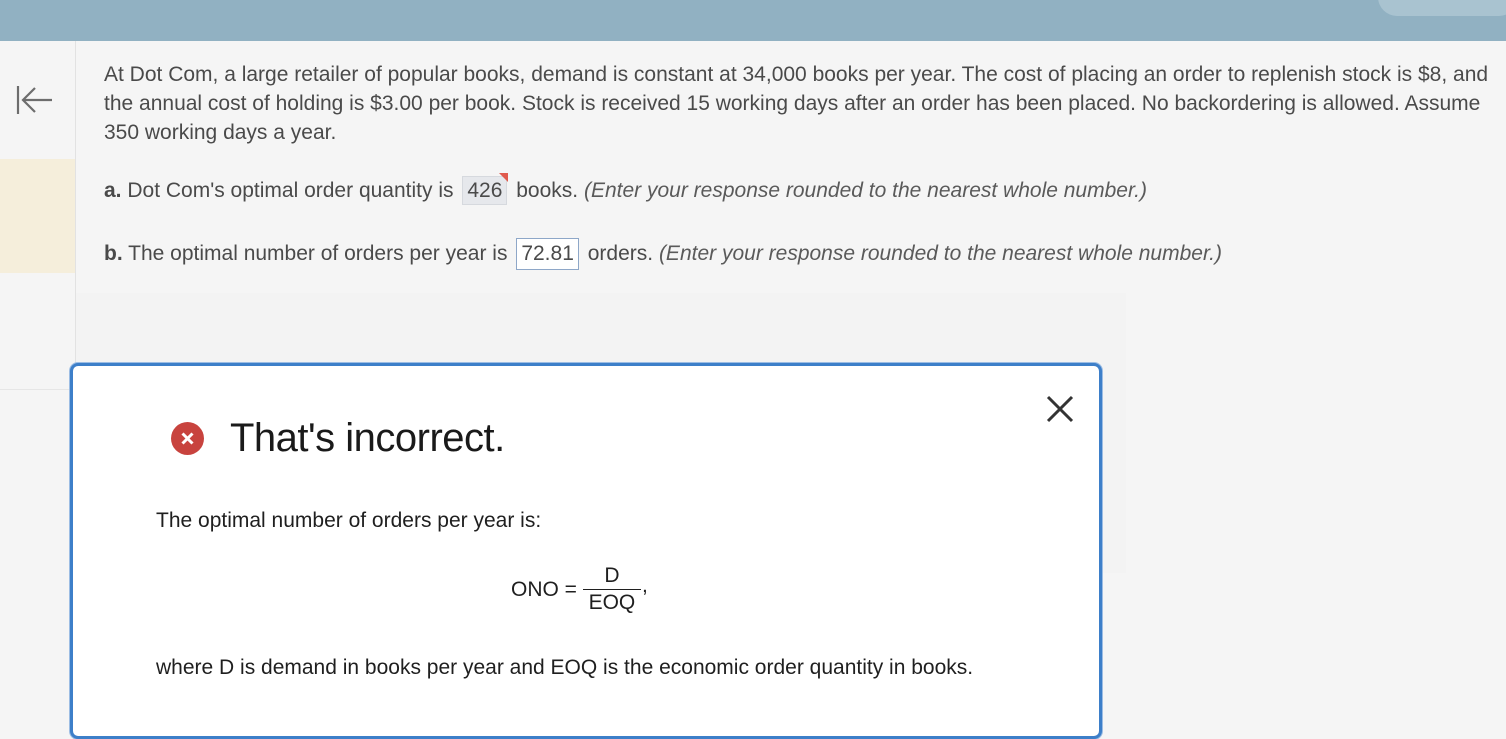 This screenshot has width=1506, height=739. What do you see at coordinates (612, 602) in the screenshot?
I see `formula-denominator: EOQ` at bounding box center [612, 602].